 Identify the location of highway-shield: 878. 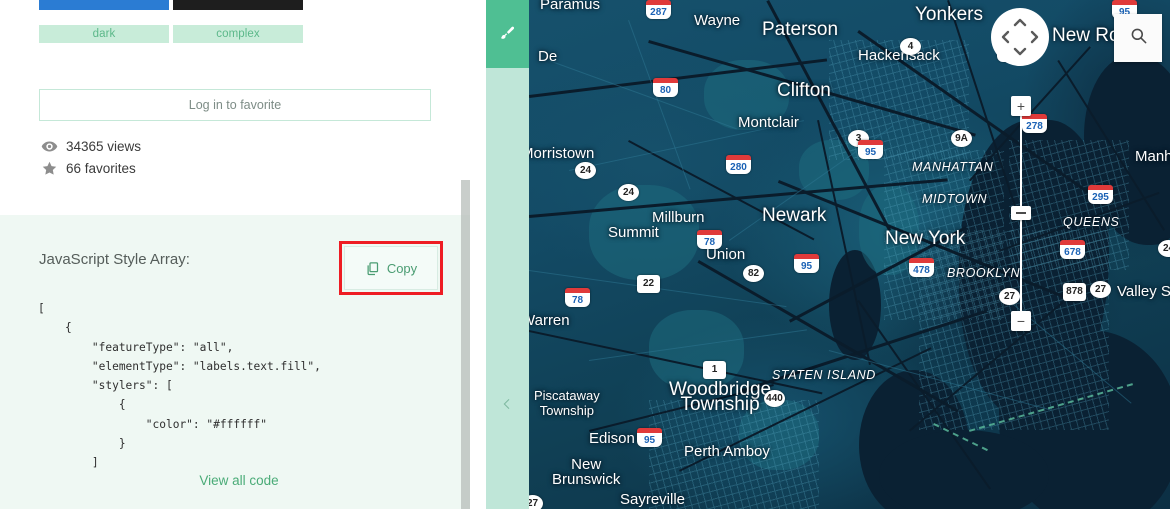
(1074, 292).